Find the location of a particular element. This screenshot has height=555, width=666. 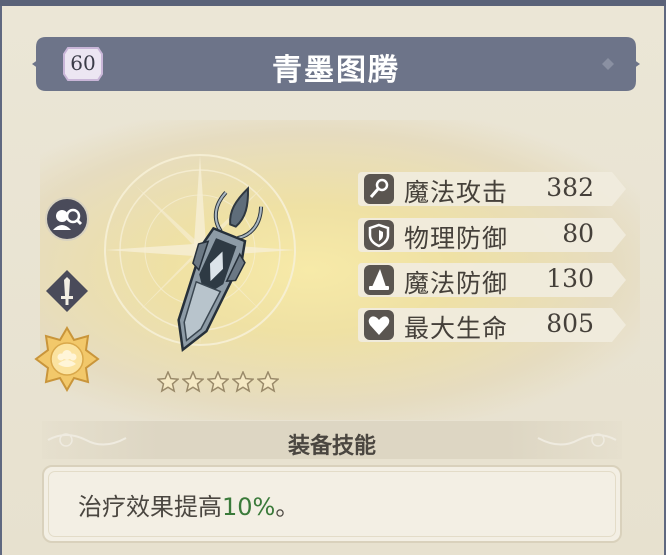

quality-badge is located at coordinates (67, 361).